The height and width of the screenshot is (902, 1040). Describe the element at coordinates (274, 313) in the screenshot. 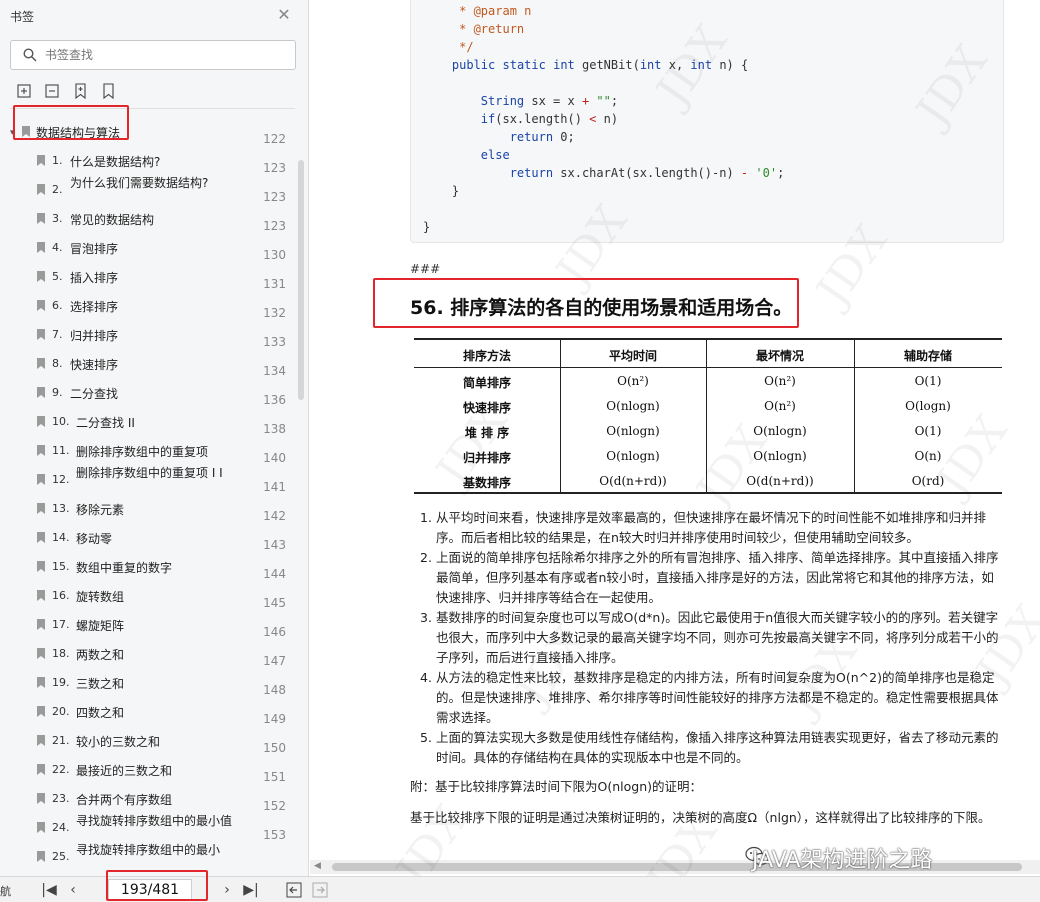

I see `bookmark-page: 132` at that location.